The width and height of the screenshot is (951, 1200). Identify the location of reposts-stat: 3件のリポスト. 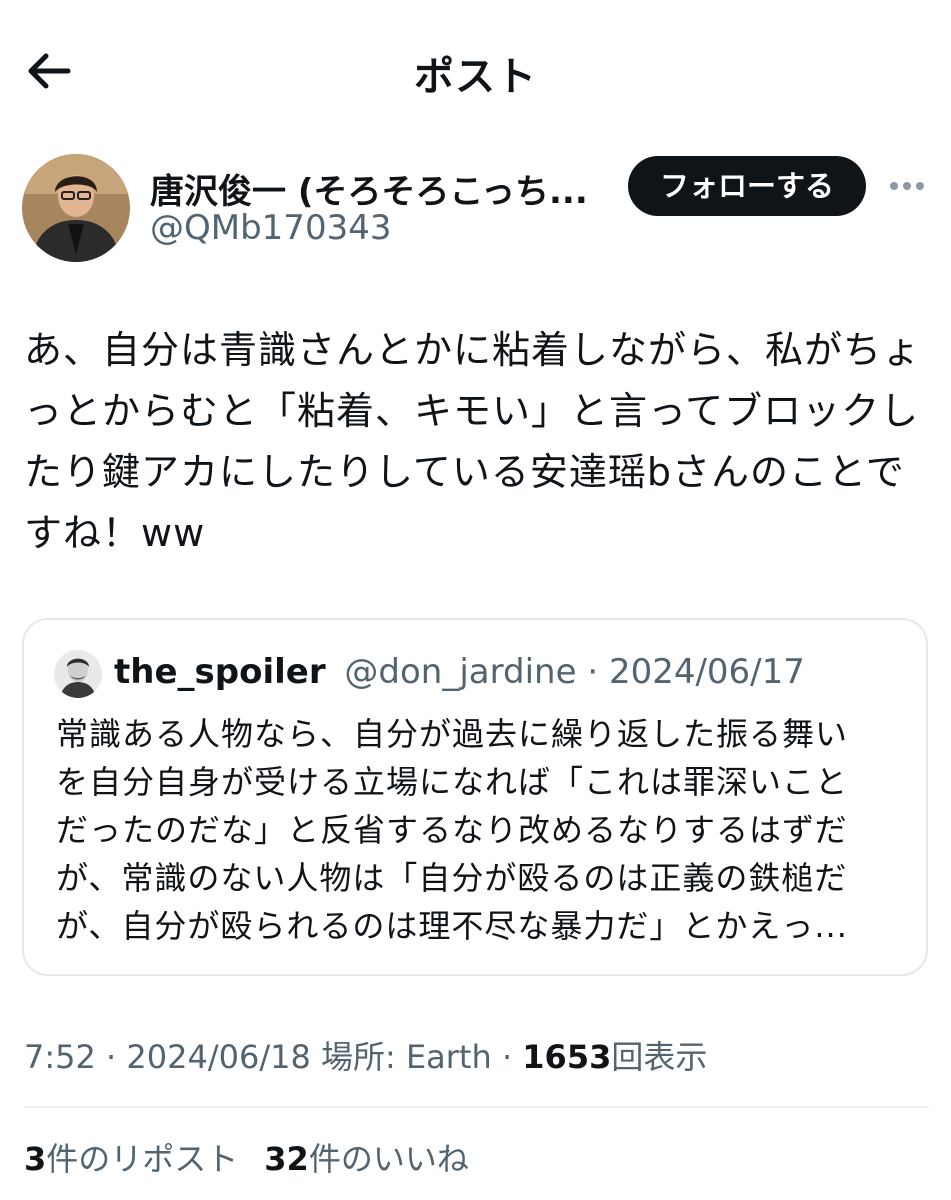
(131, 1159).